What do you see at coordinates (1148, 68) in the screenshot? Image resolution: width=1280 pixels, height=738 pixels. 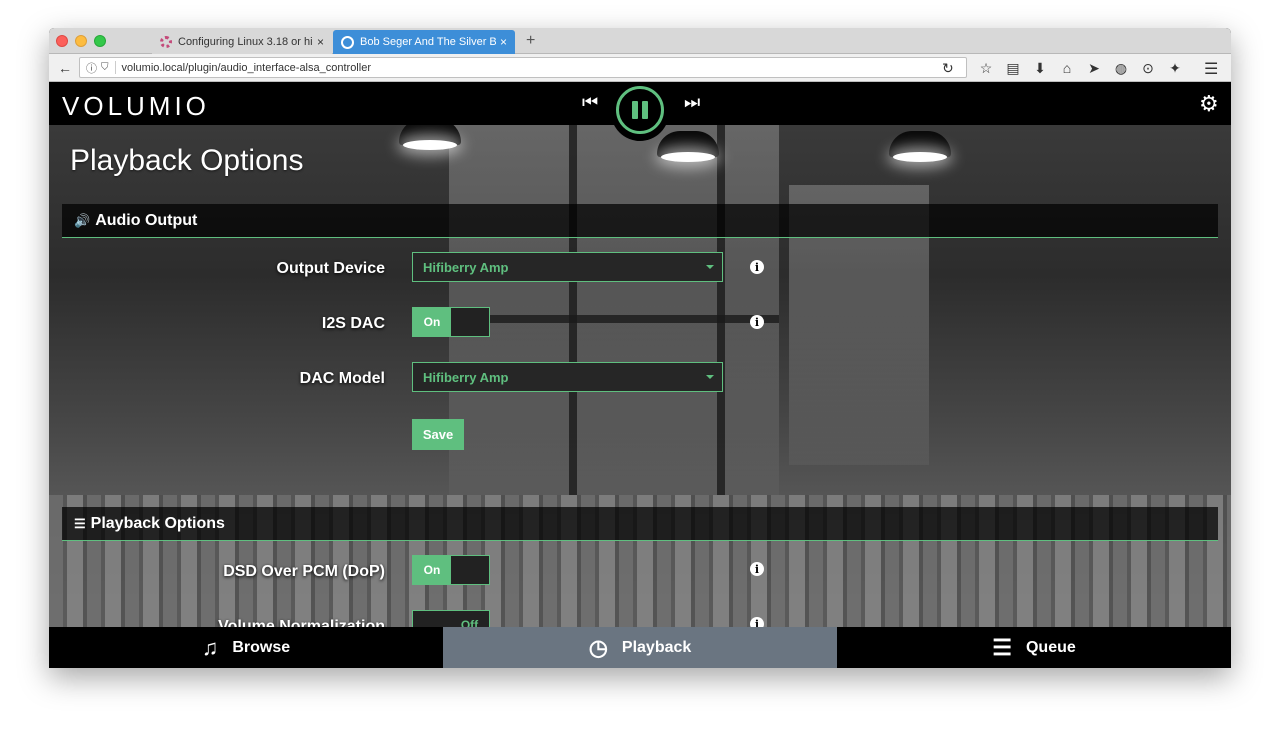 I see `extension-icon: ⊙` at bounding box center [1148, 68].